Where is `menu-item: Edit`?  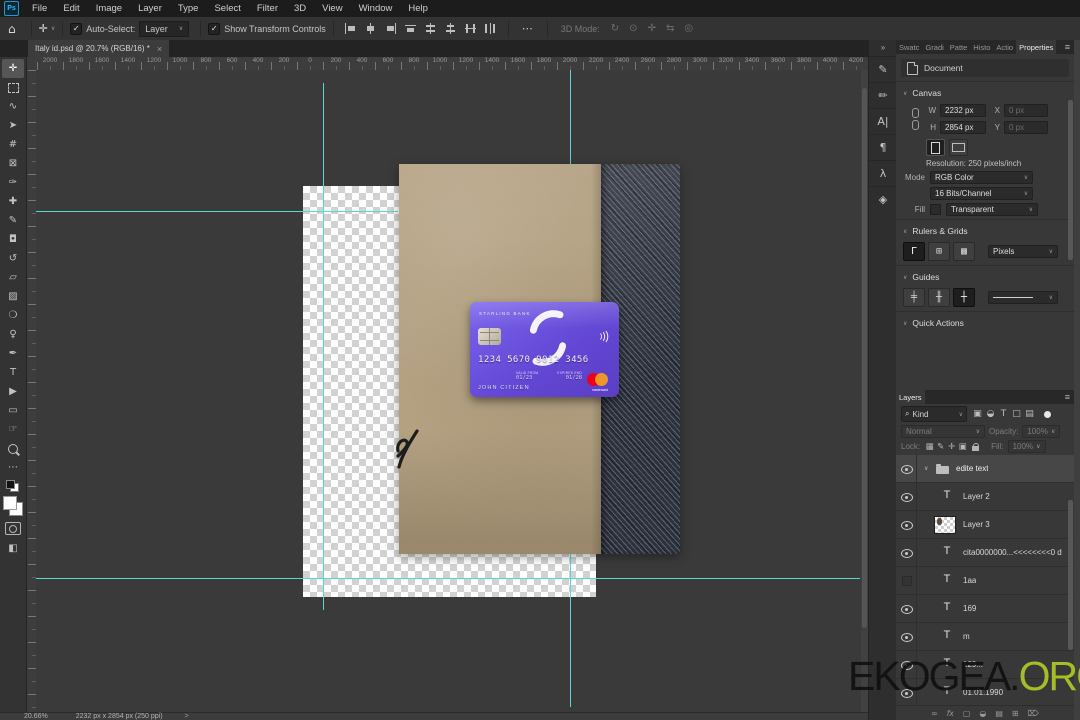
menu-item: Edit is located at coordinates (71, 8).